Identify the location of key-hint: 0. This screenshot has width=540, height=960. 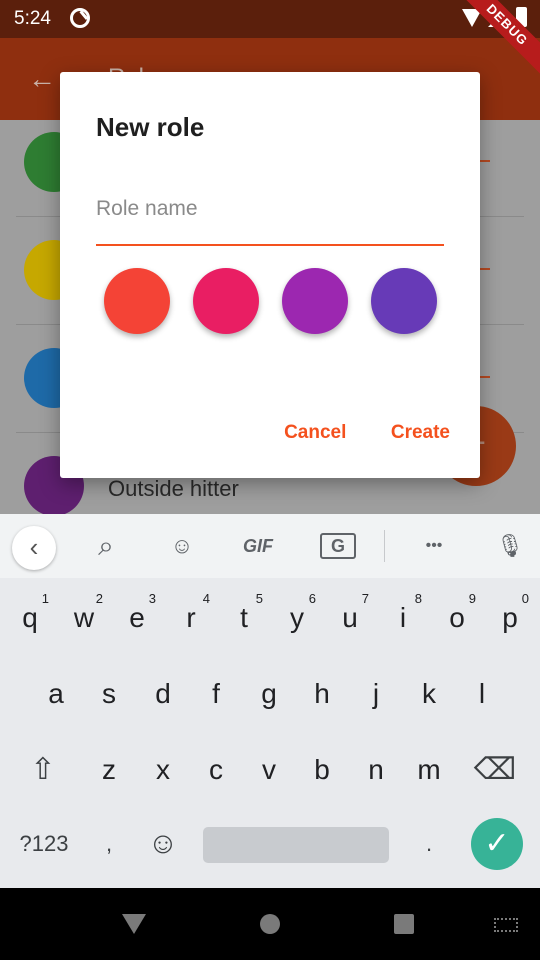
(525, 598).